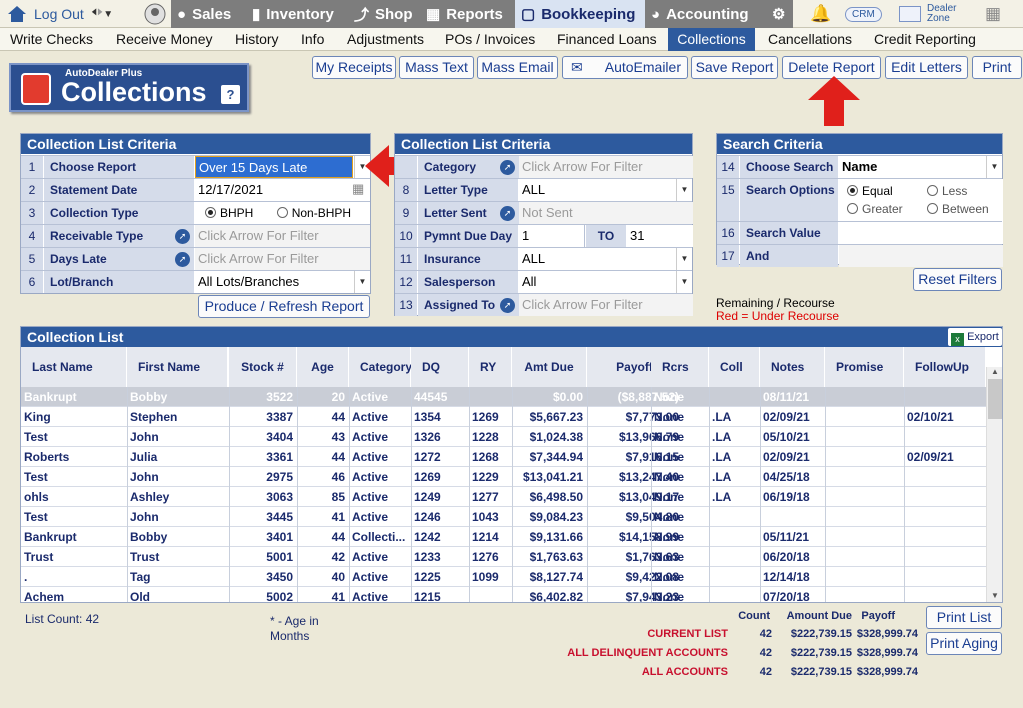  What do you see at coordinates (284, 306) in the screenshot?
I see `produce-refresh-button: Produce / Refresh Report` at bounding box center [284, 306].